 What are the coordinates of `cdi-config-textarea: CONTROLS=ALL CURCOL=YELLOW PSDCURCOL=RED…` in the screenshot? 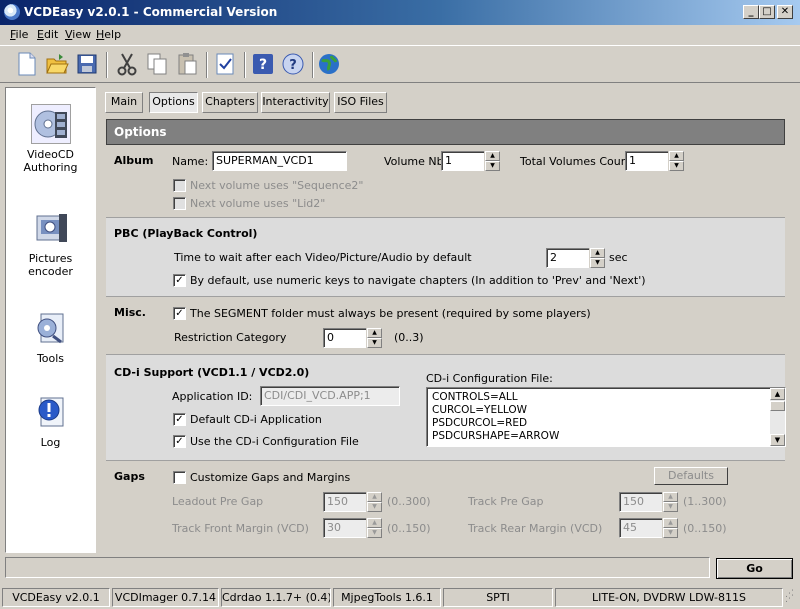 It's located at (606, 417).